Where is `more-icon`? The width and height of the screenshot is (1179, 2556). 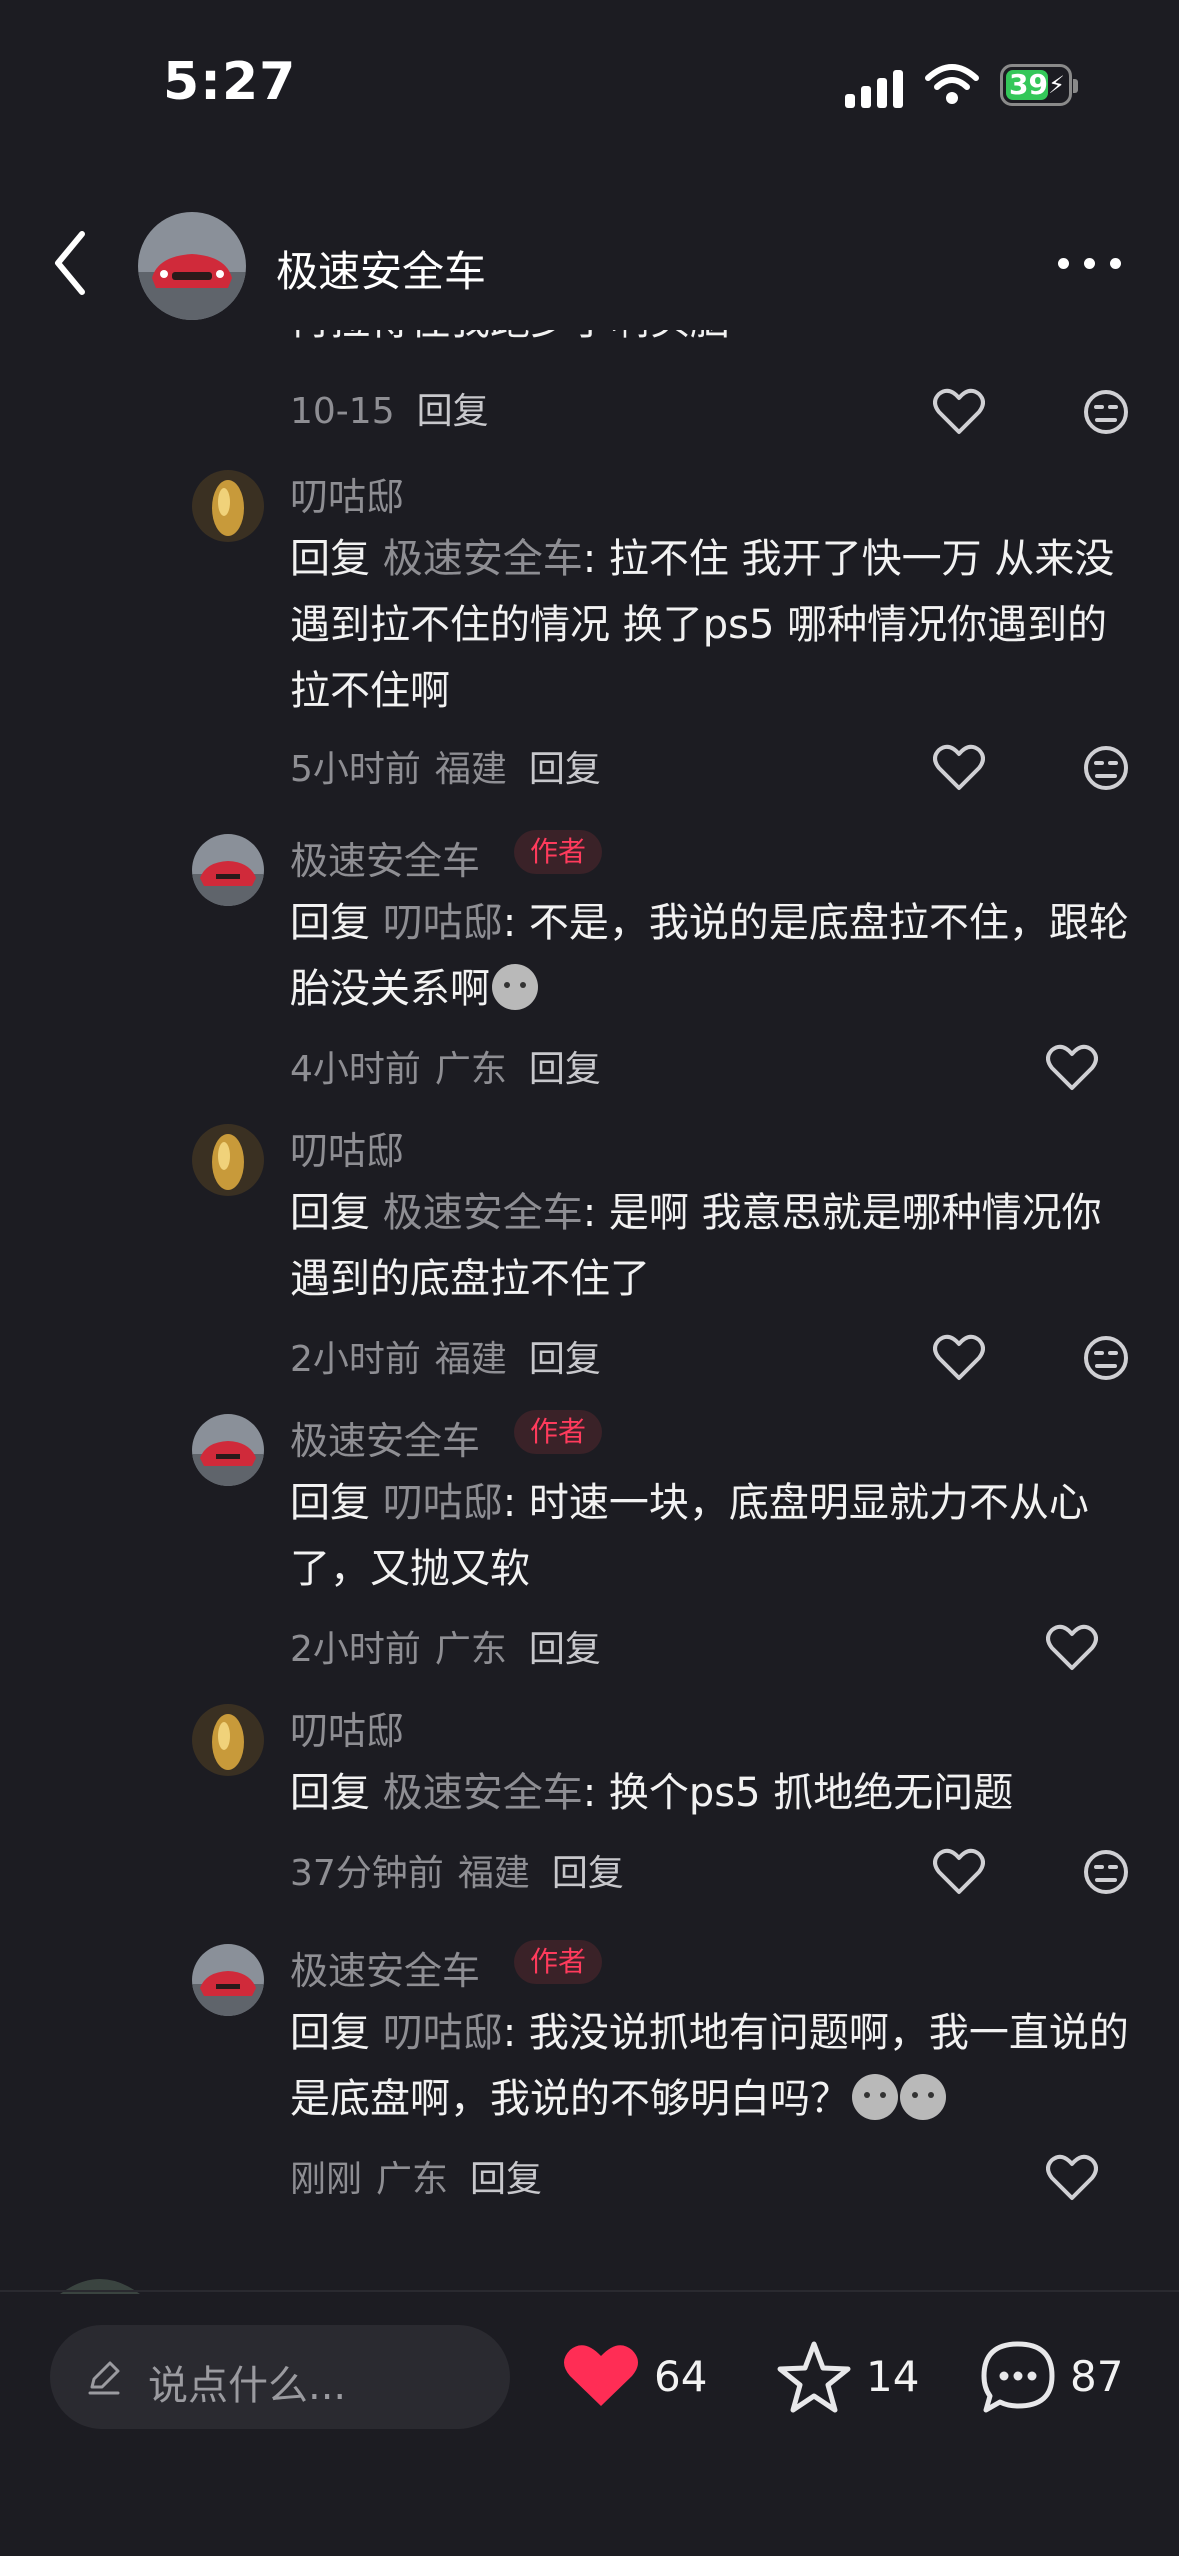 more-icon is located at coordinates (1090, 264).